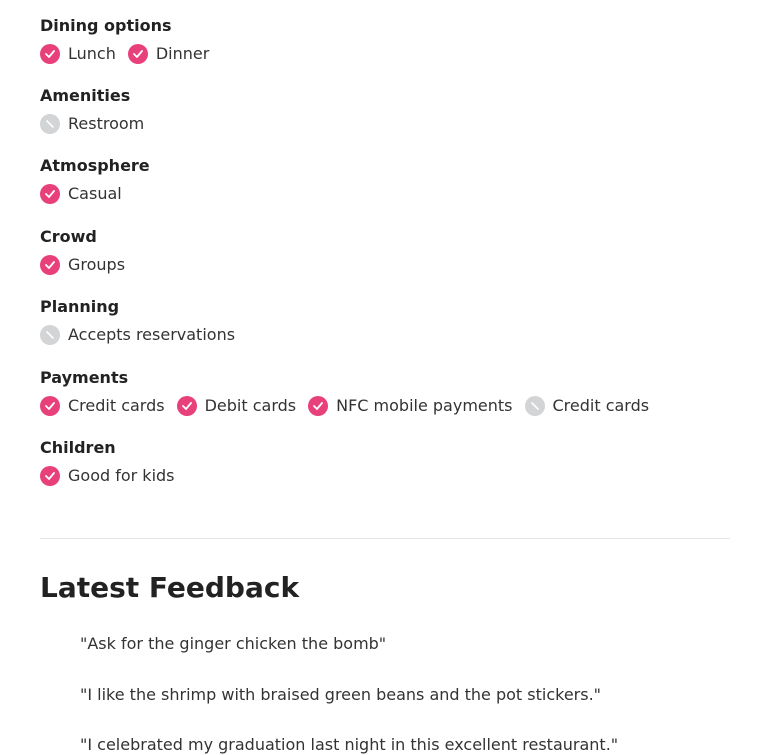 Image resolution: width=770 pixels, height=755 pixels. I want to click on section-atmosphere: Atmosphere Casual, so click(95, 180).